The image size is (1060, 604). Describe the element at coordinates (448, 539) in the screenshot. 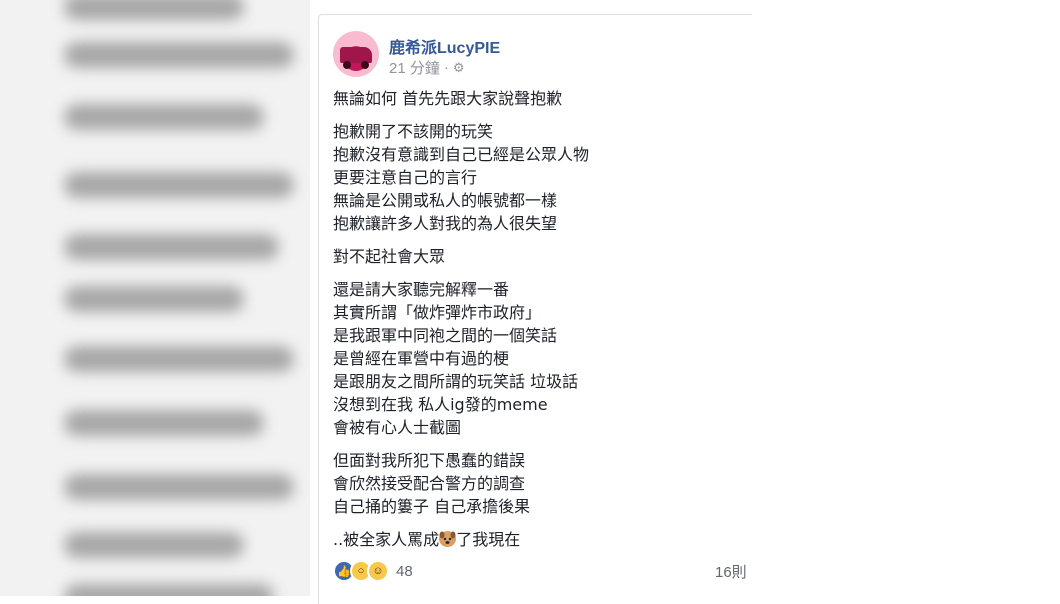

I see `dog-face-emoji-icon` at that location.